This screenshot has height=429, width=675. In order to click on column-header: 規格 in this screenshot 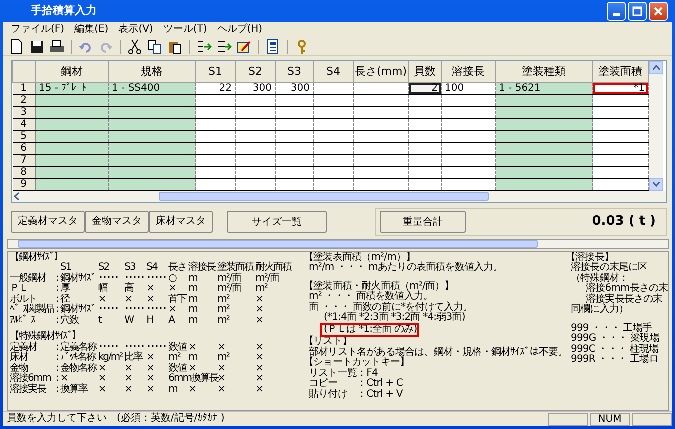, I will do `click(152, 71)`.